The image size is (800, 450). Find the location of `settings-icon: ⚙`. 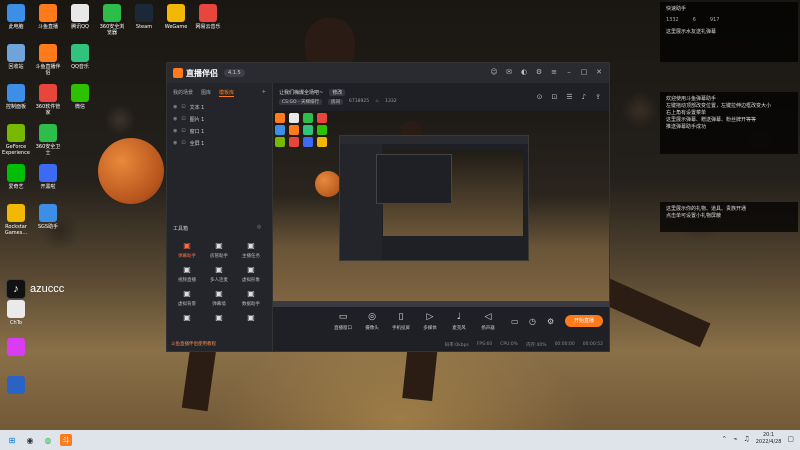

settings-icon: ⚙ is located at coordinates (539, 72).